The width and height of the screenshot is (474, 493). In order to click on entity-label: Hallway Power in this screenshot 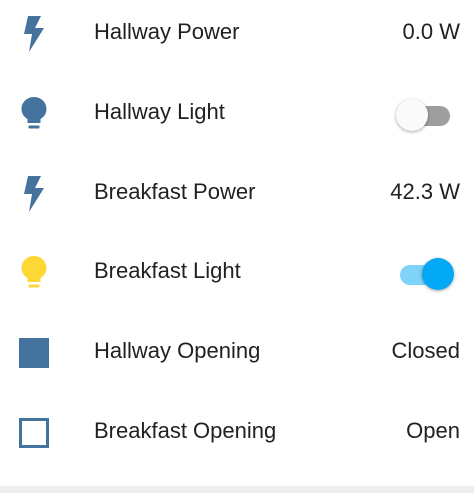, I will do `click(167, 31)`.